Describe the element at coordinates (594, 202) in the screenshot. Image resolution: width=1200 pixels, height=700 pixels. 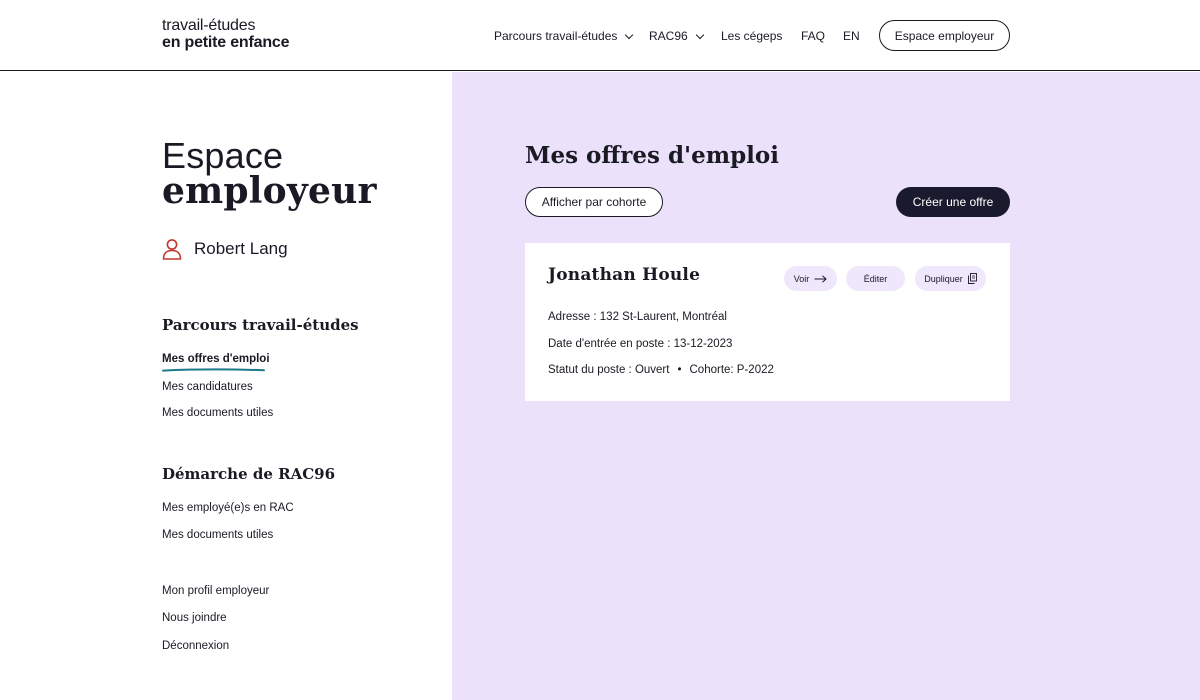
I see `cohort-view-button: Afficher par cohorte` at that location.